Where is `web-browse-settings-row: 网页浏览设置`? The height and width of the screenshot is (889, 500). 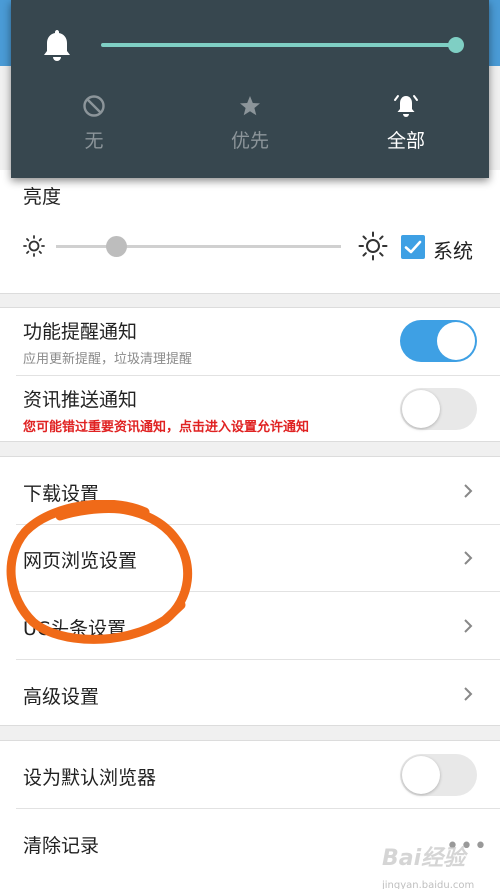
web-browse-settings-row: 网页浏览设置 is located at coordinates (250, 558).